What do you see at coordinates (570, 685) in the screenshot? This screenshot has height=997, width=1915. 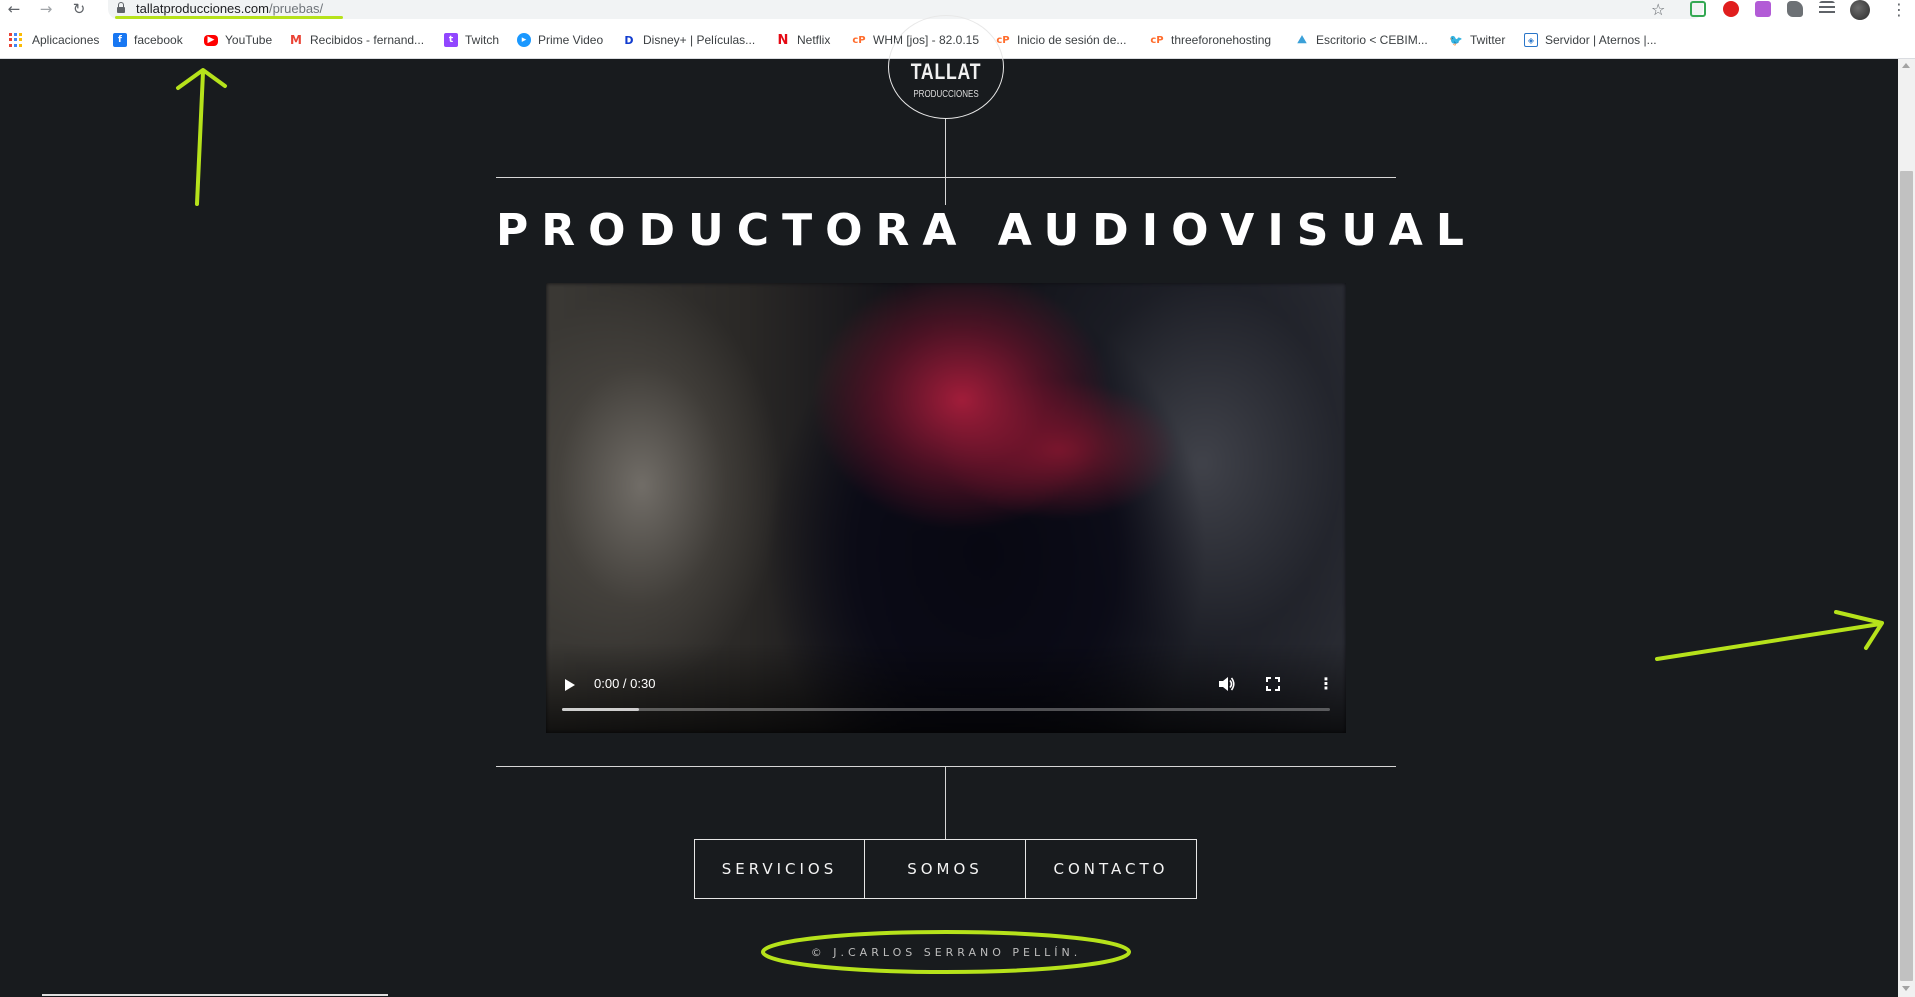 I see `play-icon` at bounding box center [570, 685].